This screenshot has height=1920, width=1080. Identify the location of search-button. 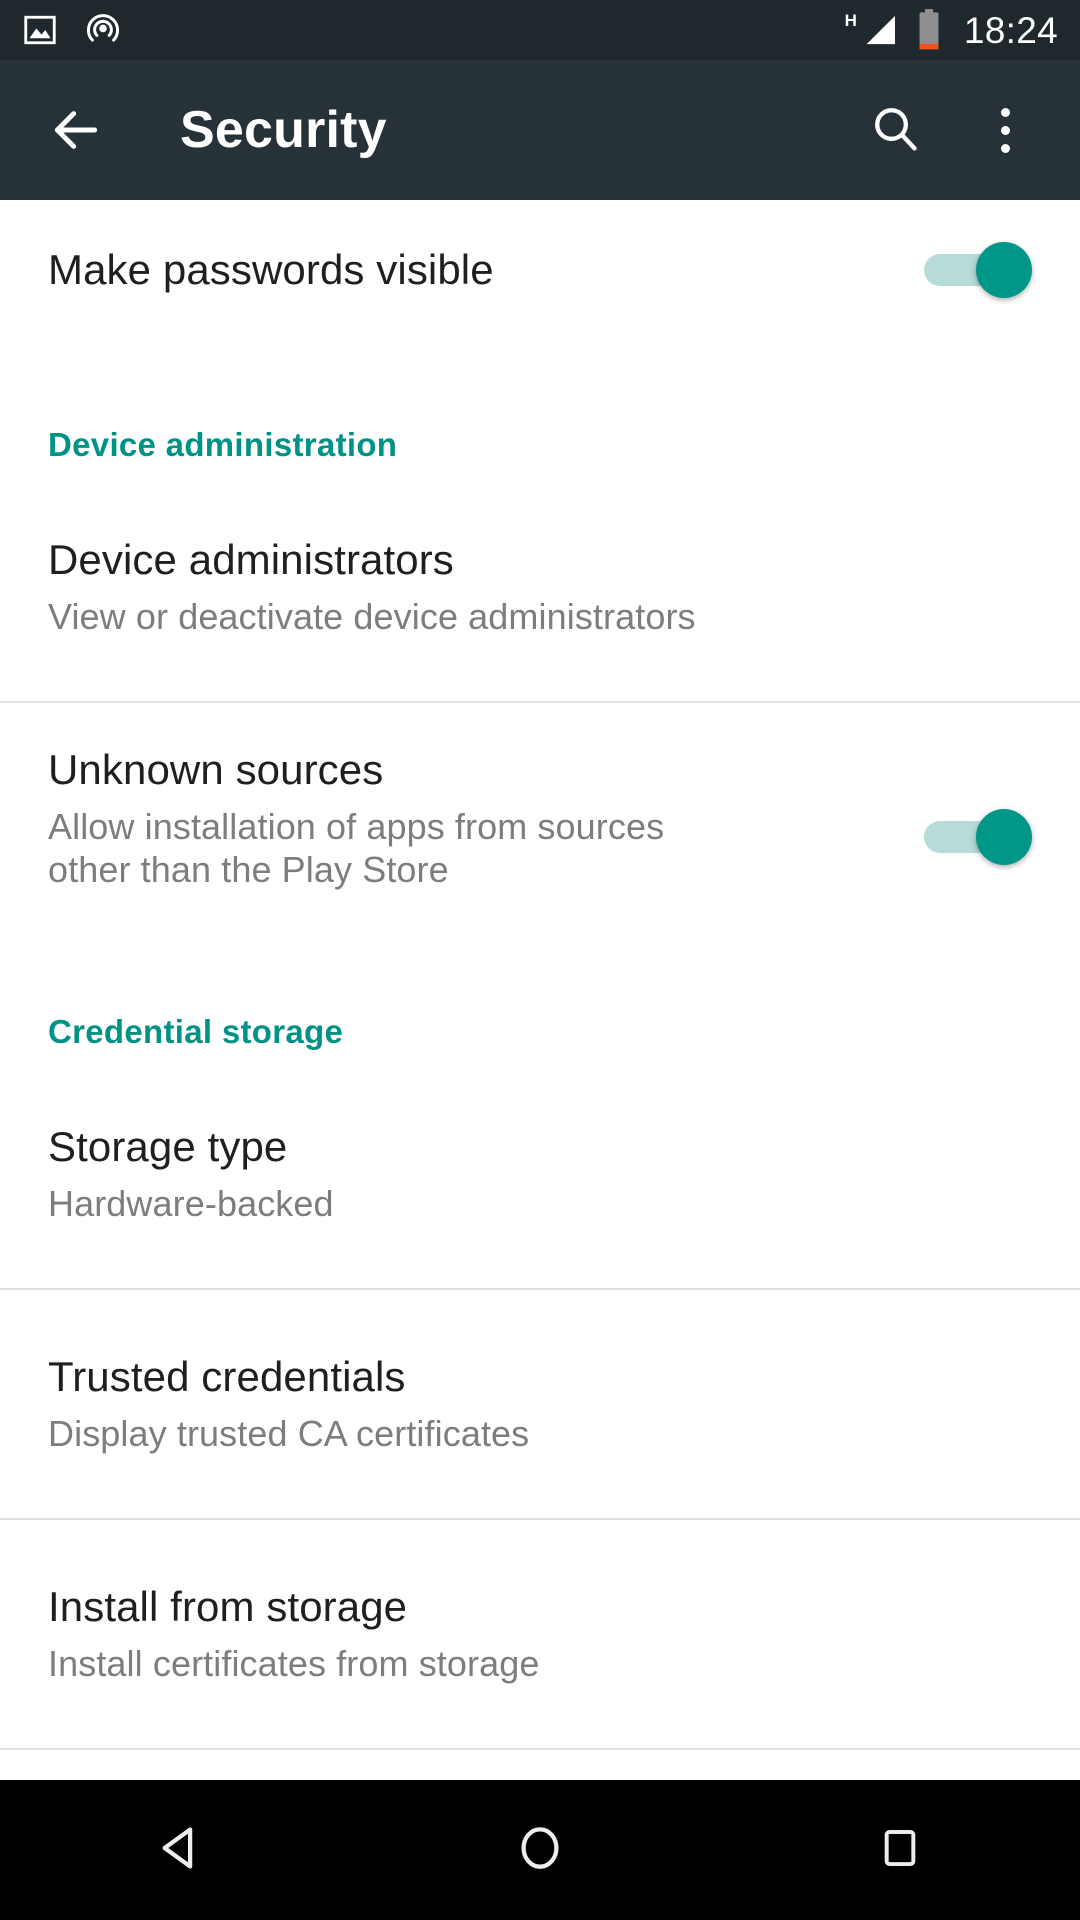
(895, 130).